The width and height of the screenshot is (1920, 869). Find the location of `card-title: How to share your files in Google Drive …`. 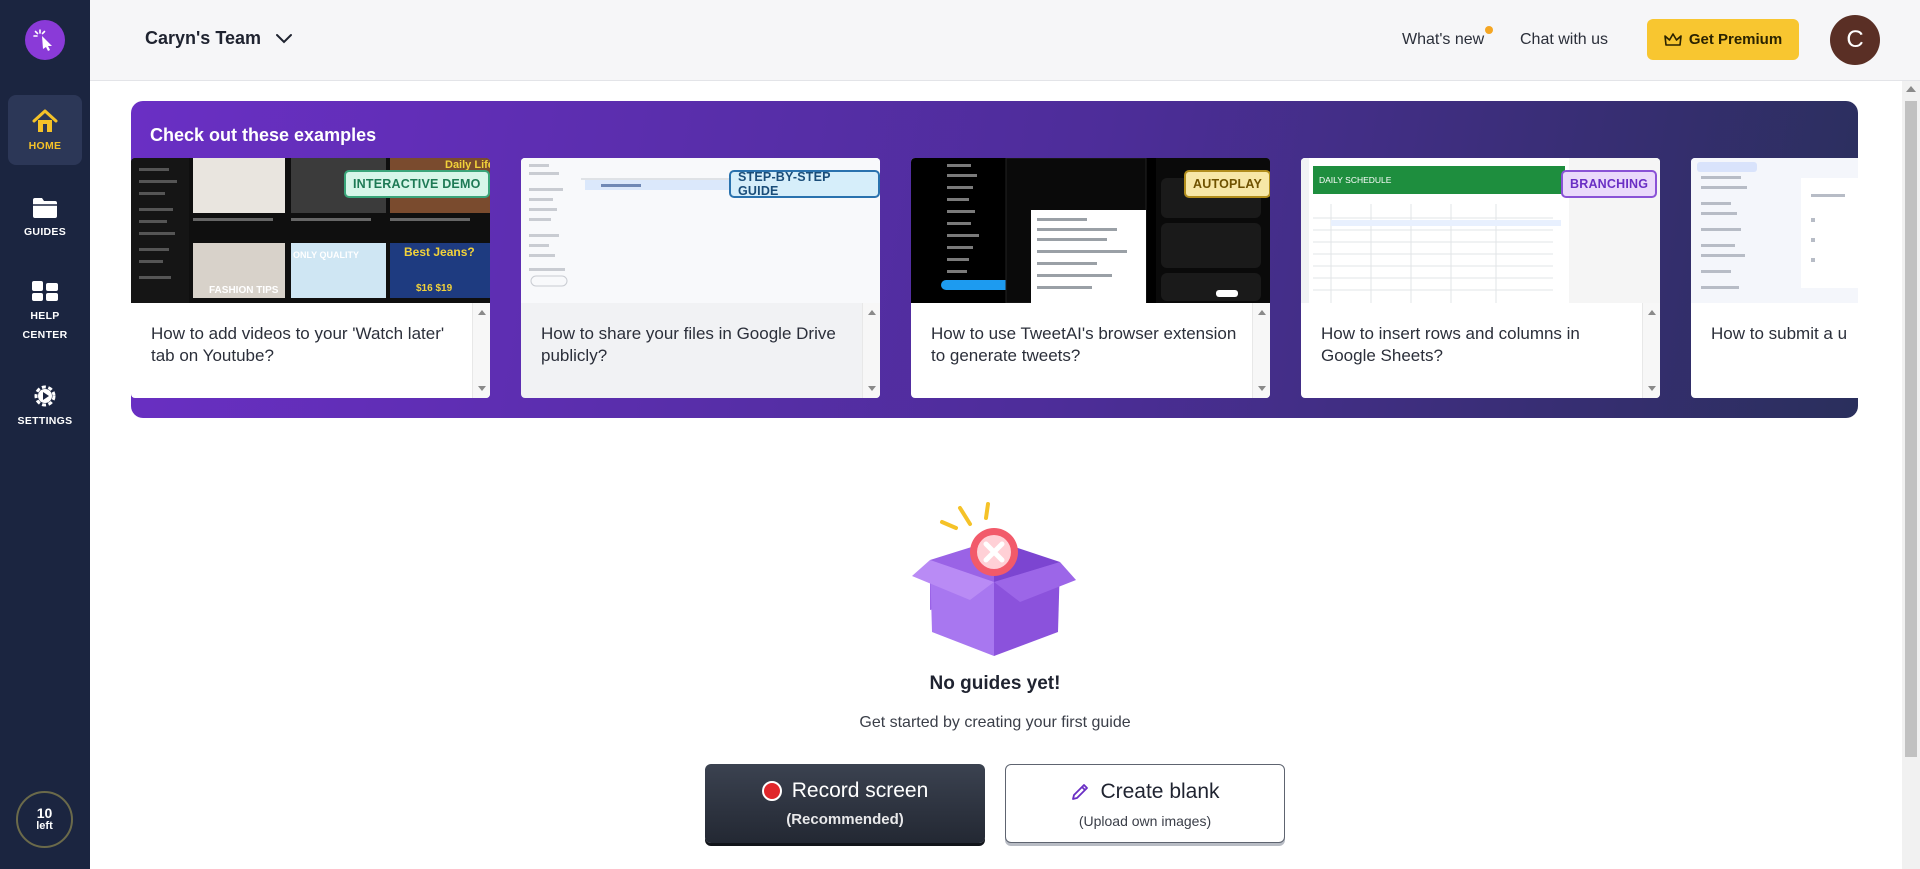

card-title: How to share your files in Google Drive … is located at coordinates (688, 344).